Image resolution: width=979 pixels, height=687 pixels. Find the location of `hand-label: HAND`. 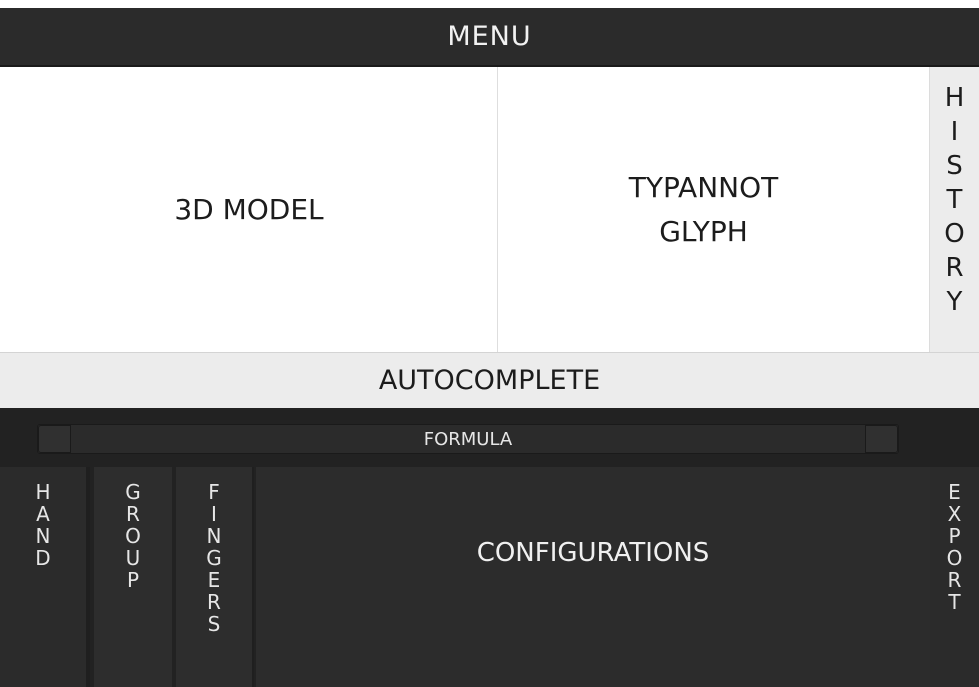

hand-label: HAND is located at coordinates (42, 584).